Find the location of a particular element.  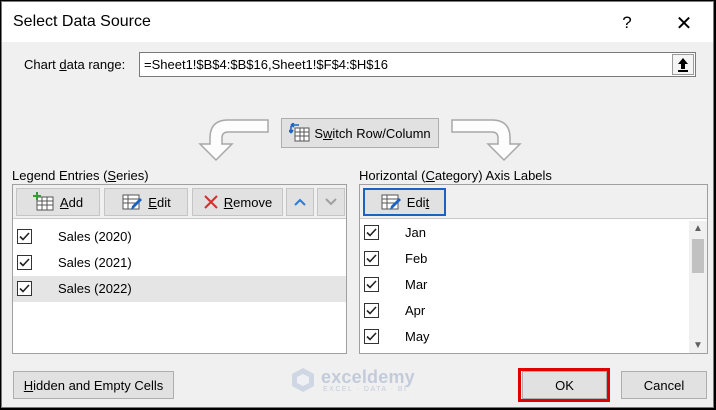

chevron-up-icon is located at coordinates (300, 202).